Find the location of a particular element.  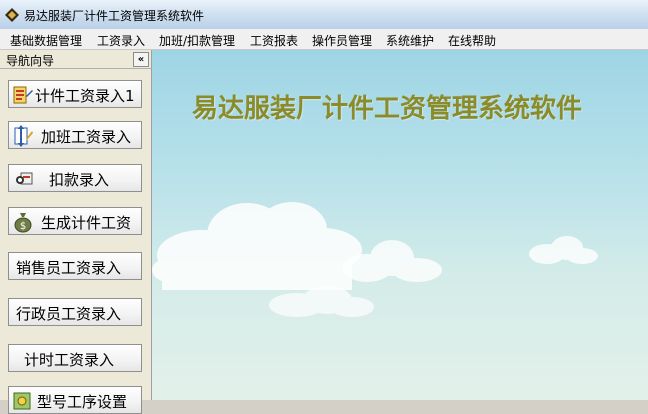

nav-label: 行政员工资录入 is located at coordinates (69, 314).